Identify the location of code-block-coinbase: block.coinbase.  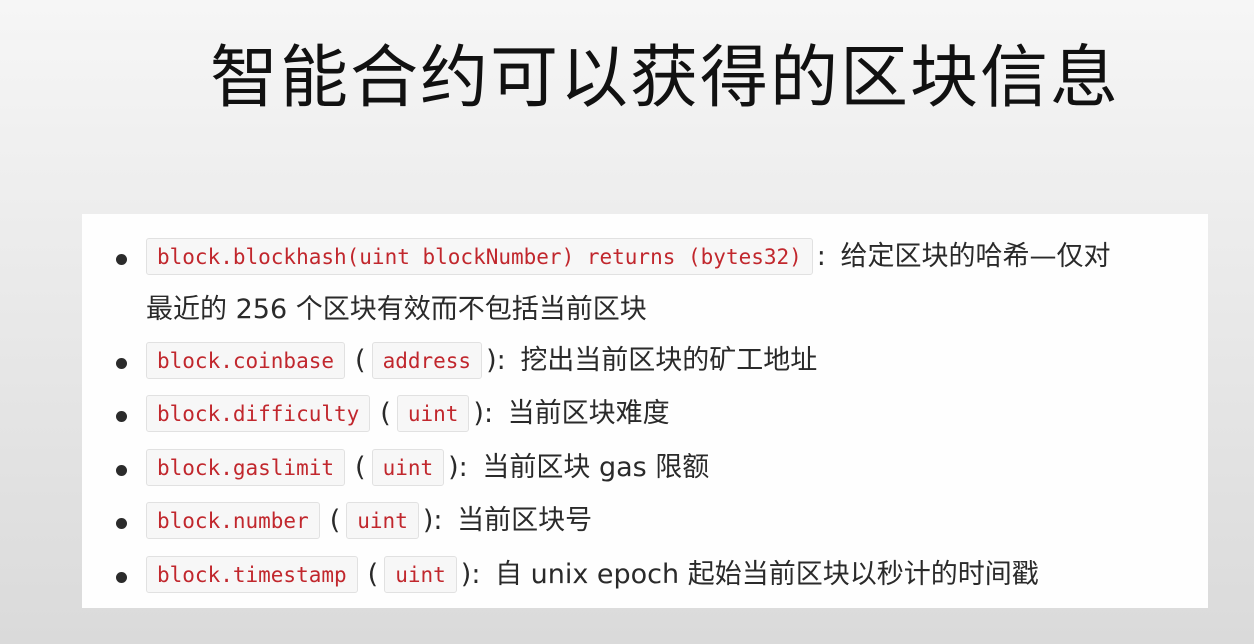
(246, 360).